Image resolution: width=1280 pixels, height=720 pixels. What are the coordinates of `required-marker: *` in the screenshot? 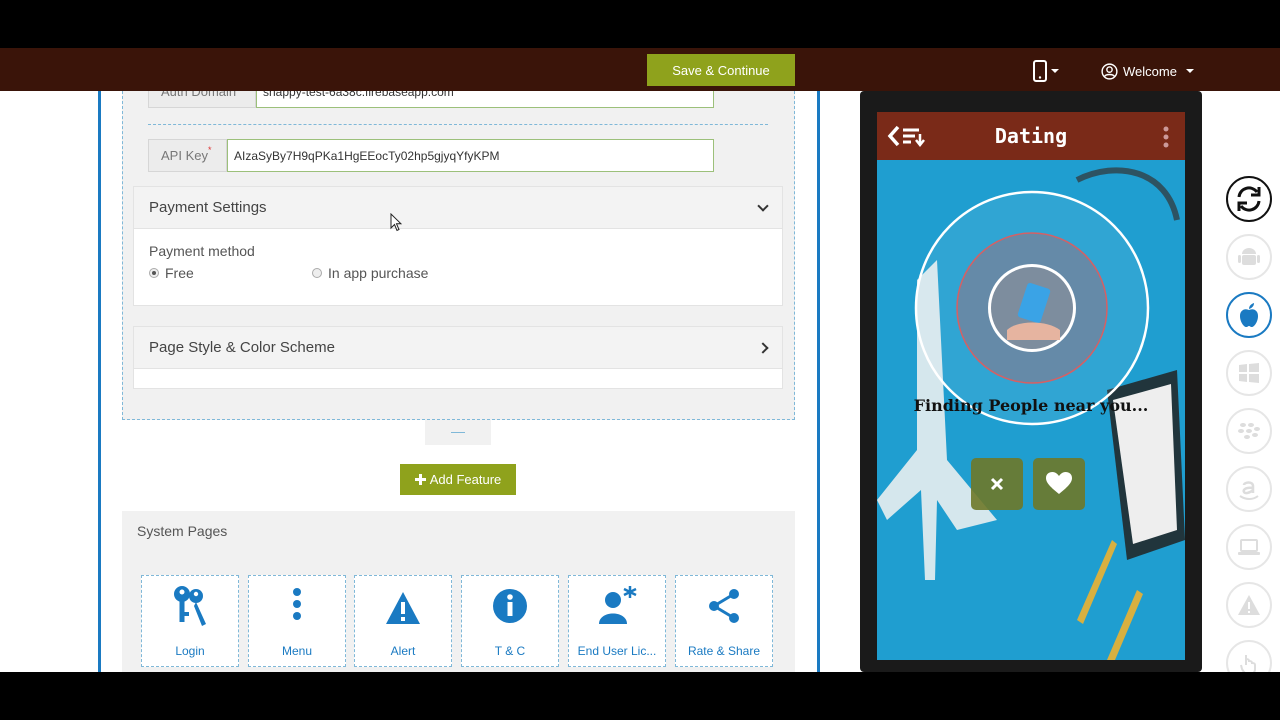 It's located at (209, 149).